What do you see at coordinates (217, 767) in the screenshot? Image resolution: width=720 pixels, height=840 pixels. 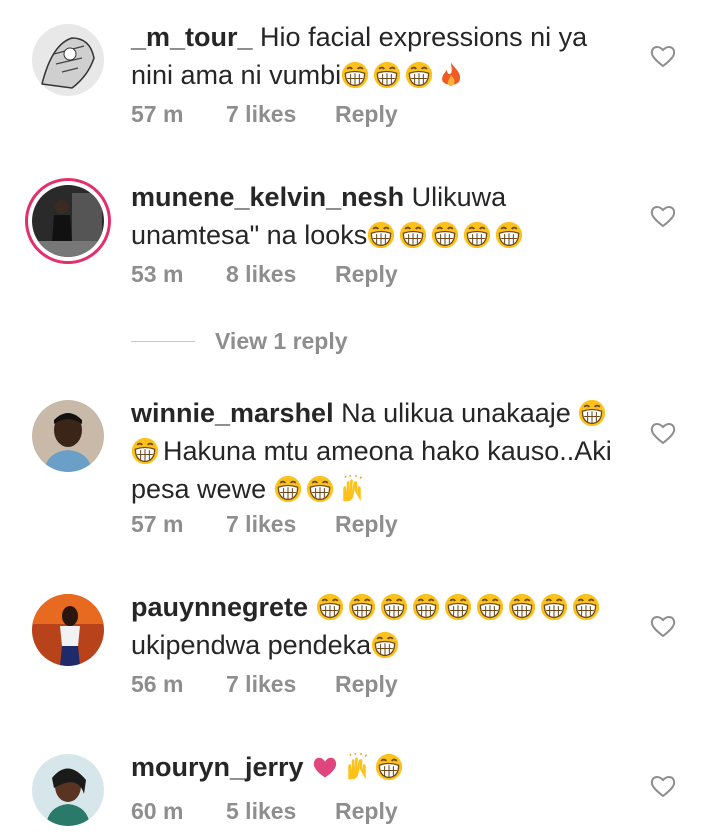 I see `comment-username: mouryn_jerry` at bounding box center [217, 767].